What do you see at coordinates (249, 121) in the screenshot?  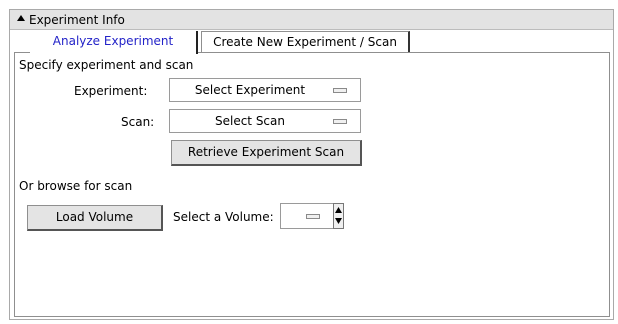 I see `scan-select-value: Select Scan` at bounding box center [249, 121].